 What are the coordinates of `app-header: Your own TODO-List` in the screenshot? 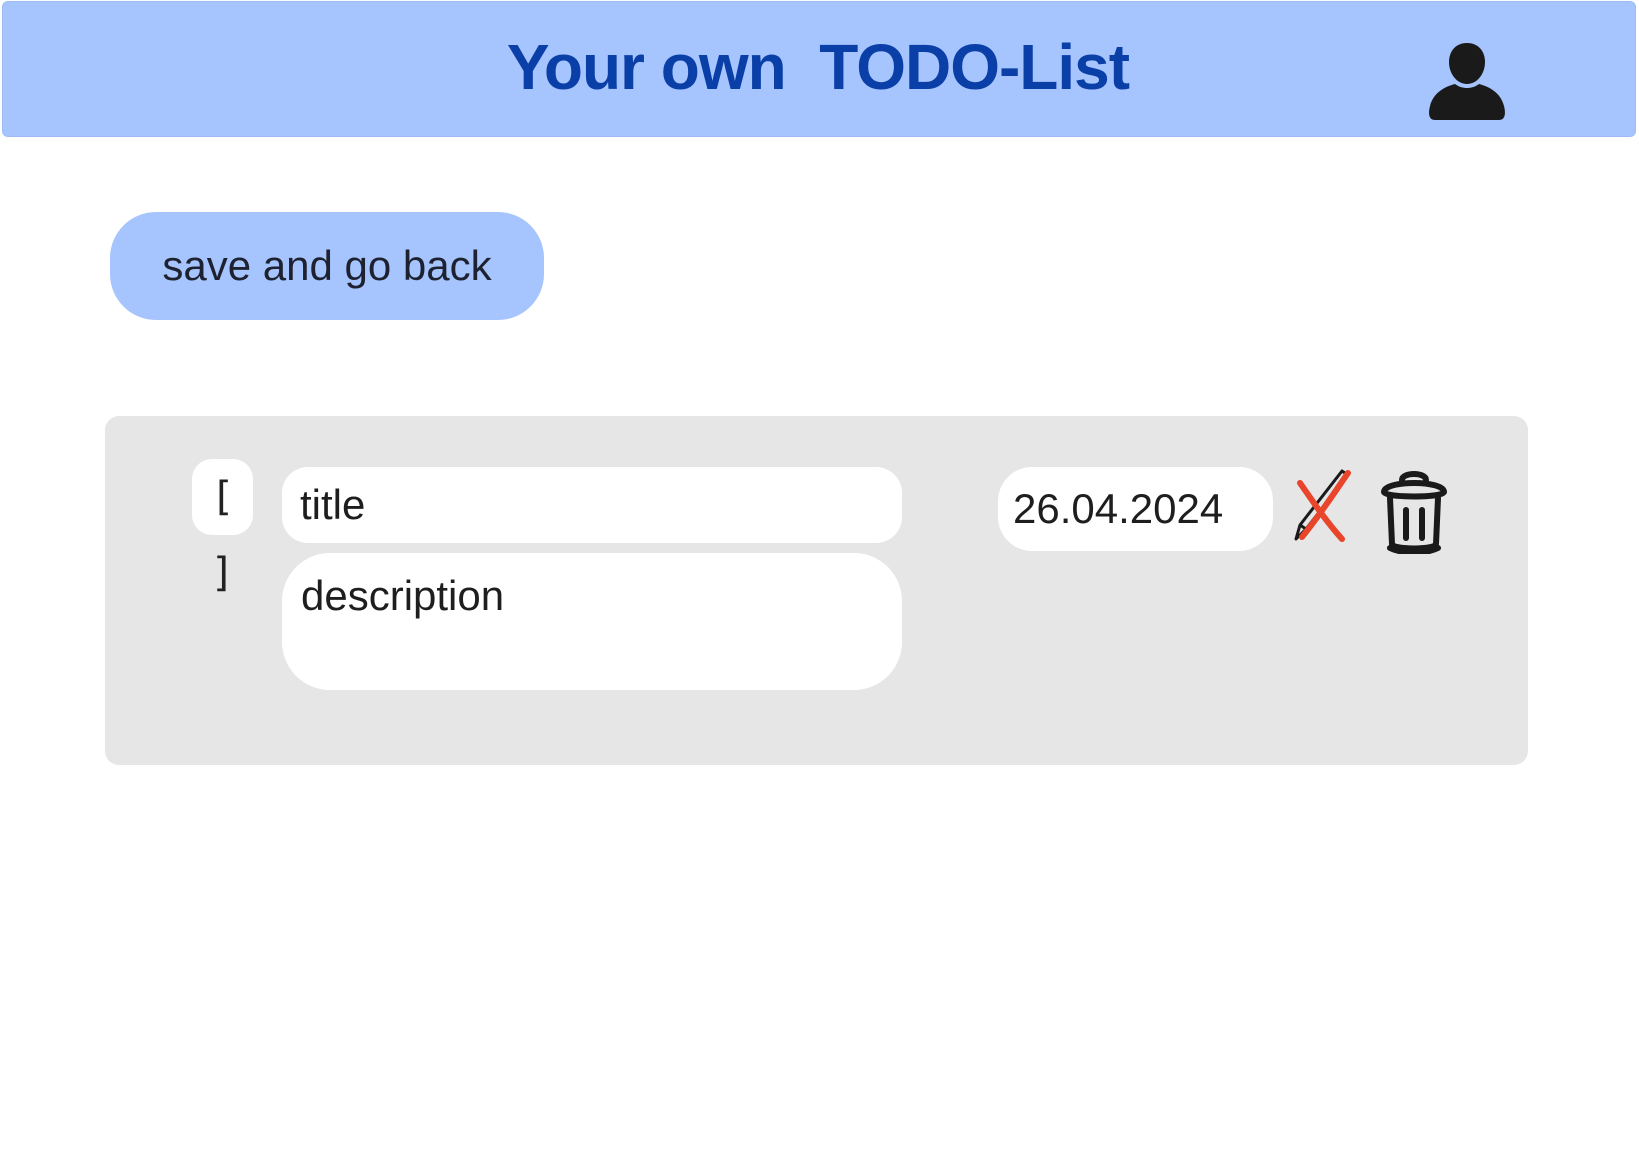 It's located at (819, 69).